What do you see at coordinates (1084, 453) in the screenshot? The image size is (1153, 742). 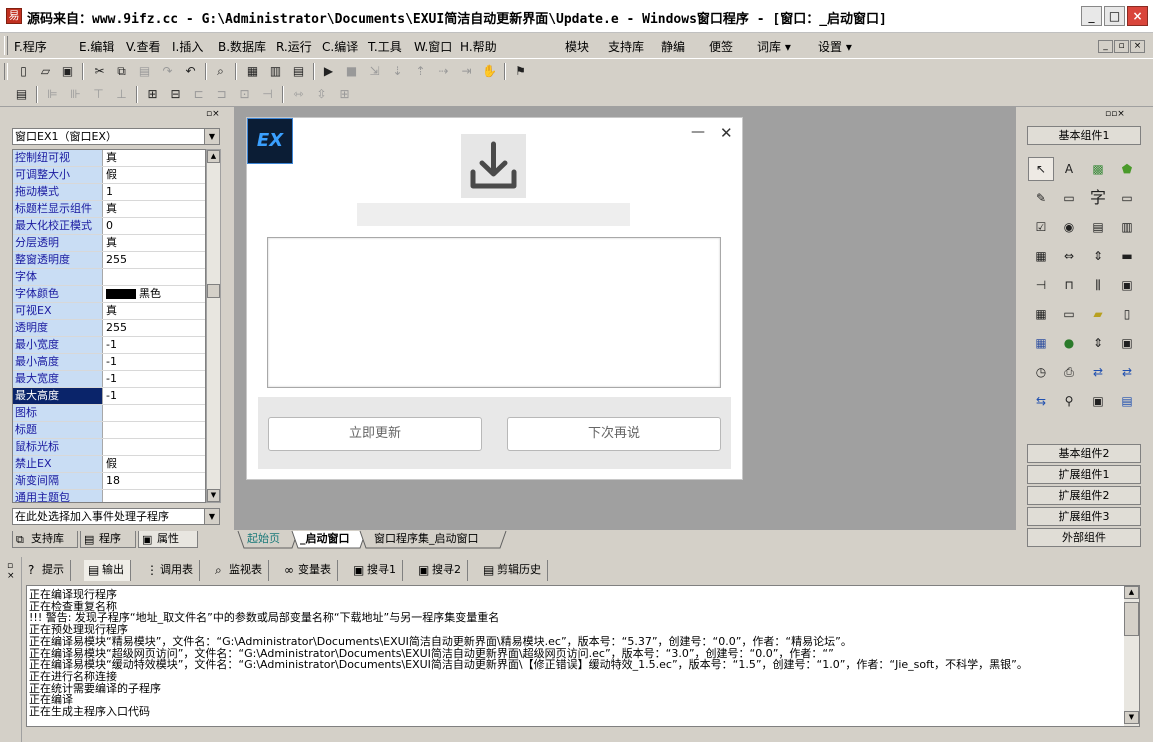 I see `group-basic-2: 基本组件2` at bounding box center [1084, 453].